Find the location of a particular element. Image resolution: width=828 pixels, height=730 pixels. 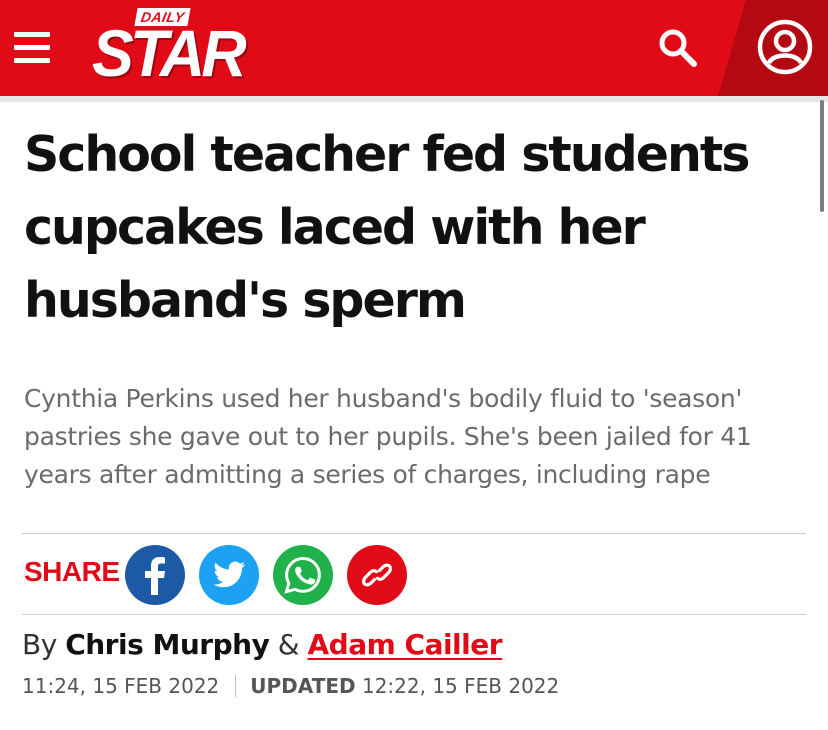

facebook-share-button is located at coordinates (155, 575).